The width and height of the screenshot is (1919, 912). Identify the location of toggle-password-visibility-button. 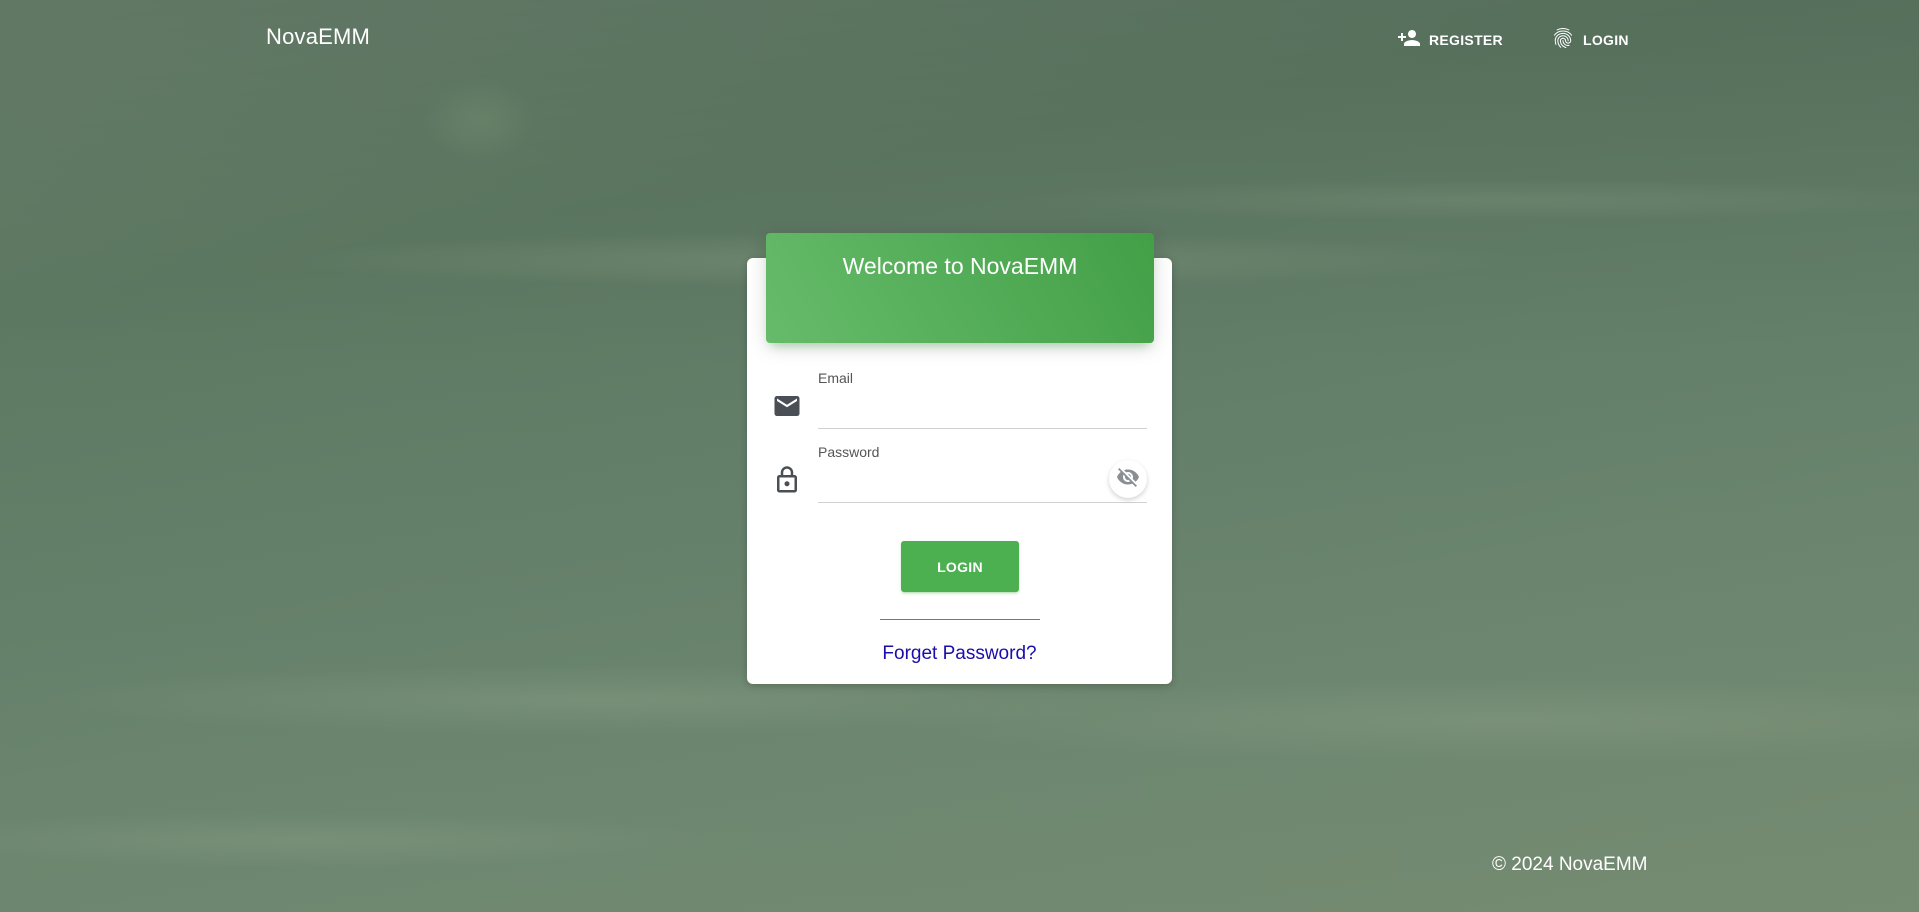
(1128, 479).